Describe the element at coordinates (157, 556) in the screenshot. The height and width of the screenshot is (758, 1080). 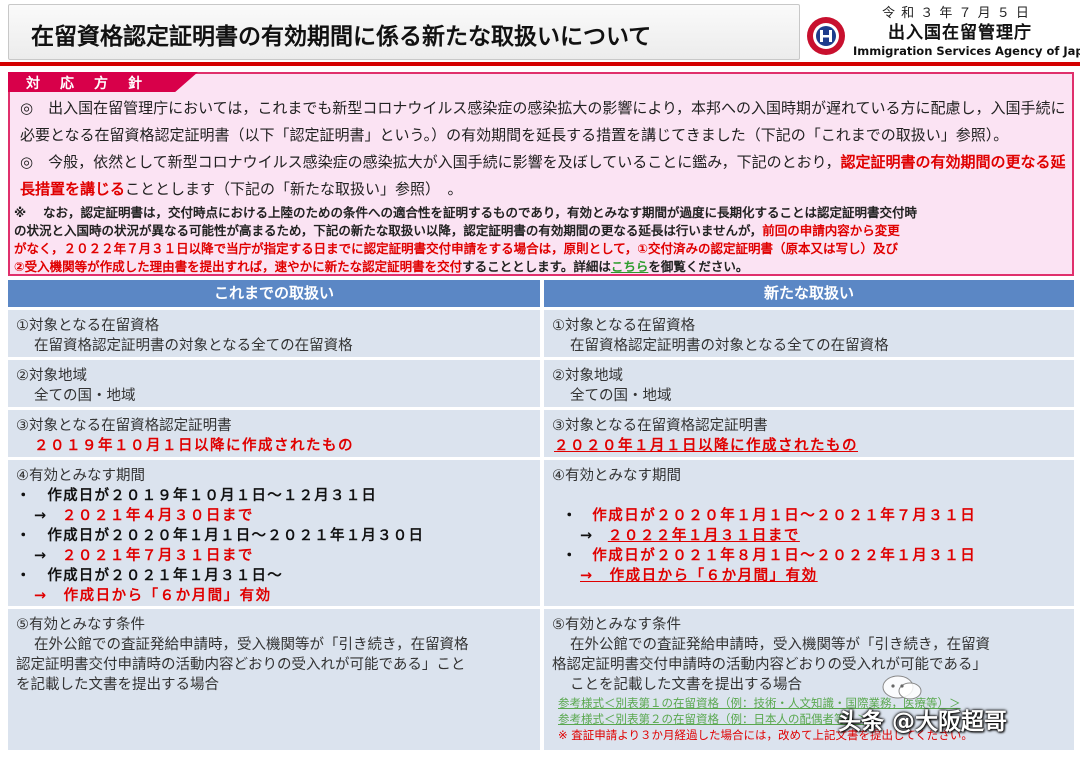
I see `period-deadline: ２０２１年７月３１日まで` at that location.